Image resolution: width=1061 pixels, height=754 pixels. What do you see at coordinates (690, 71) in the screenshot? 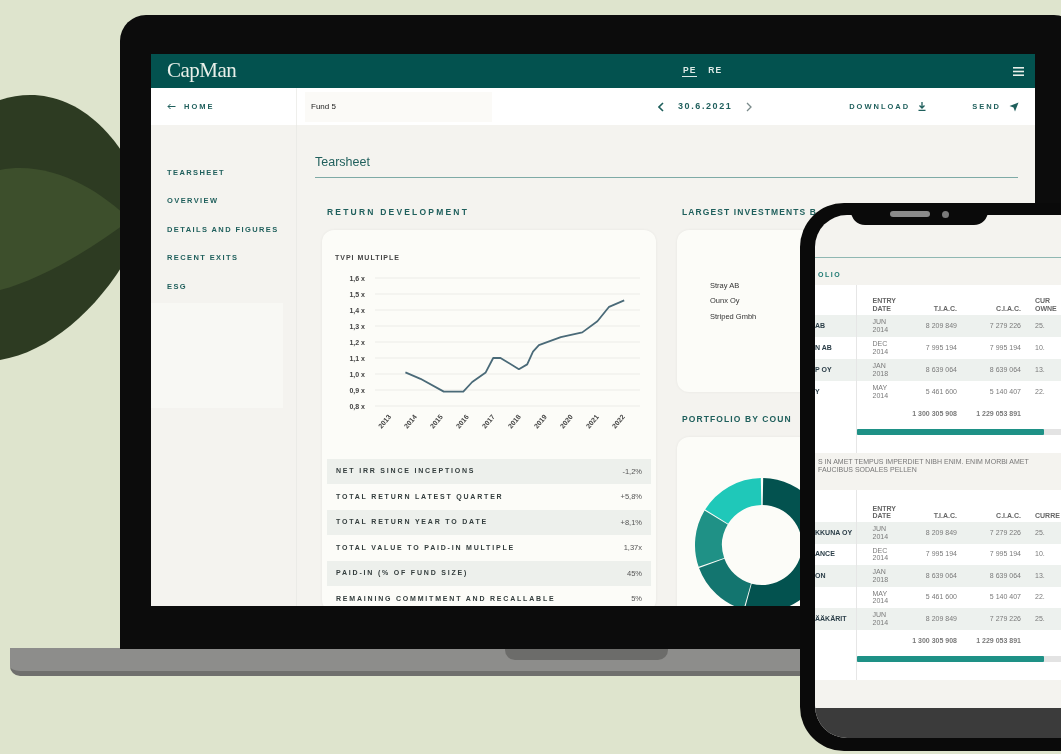
I see `segment-tab: PE` at bounding box center [690, 71].